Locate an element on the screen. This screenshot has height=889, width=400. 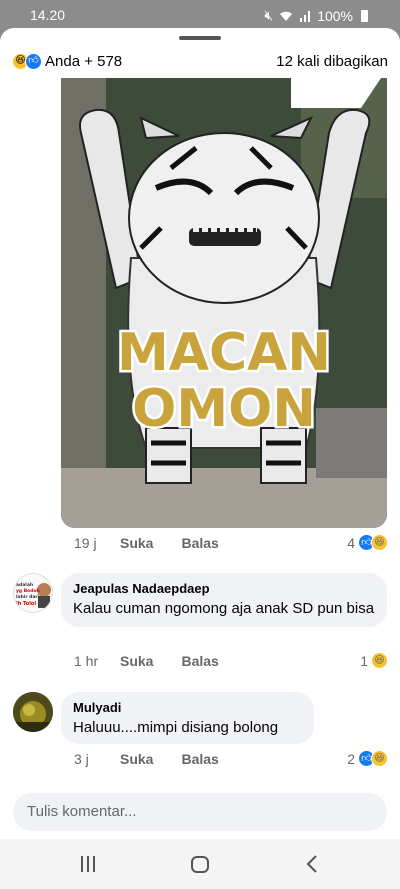
reaction-icons: 😆︎ 👍︎ is located at coordinates (27, 61).